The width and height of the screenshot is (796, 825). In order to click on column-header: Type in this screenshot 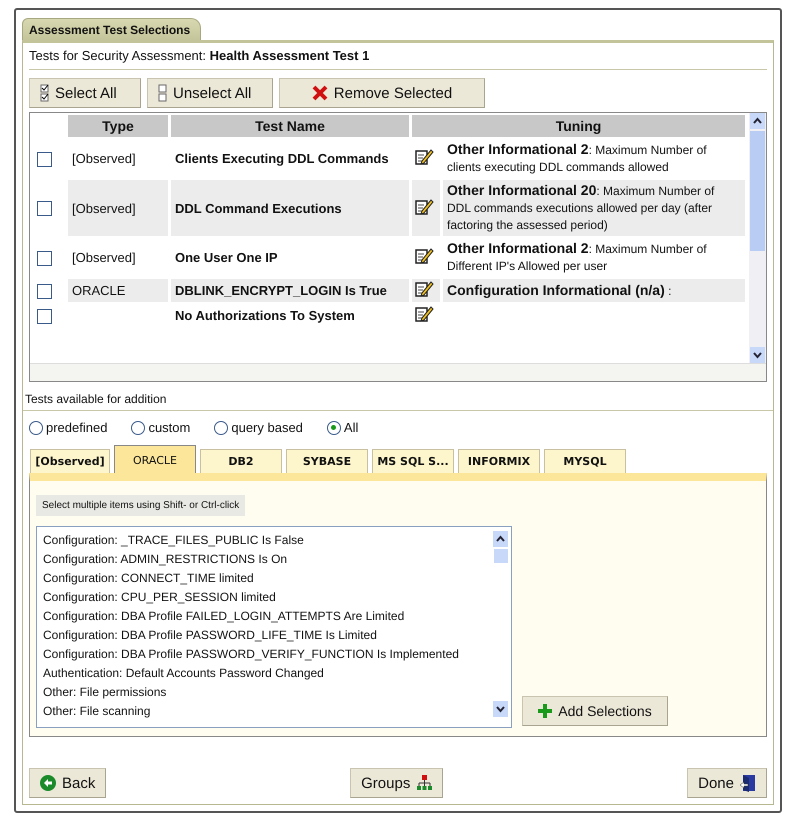, I will do `click(118, 126)`.